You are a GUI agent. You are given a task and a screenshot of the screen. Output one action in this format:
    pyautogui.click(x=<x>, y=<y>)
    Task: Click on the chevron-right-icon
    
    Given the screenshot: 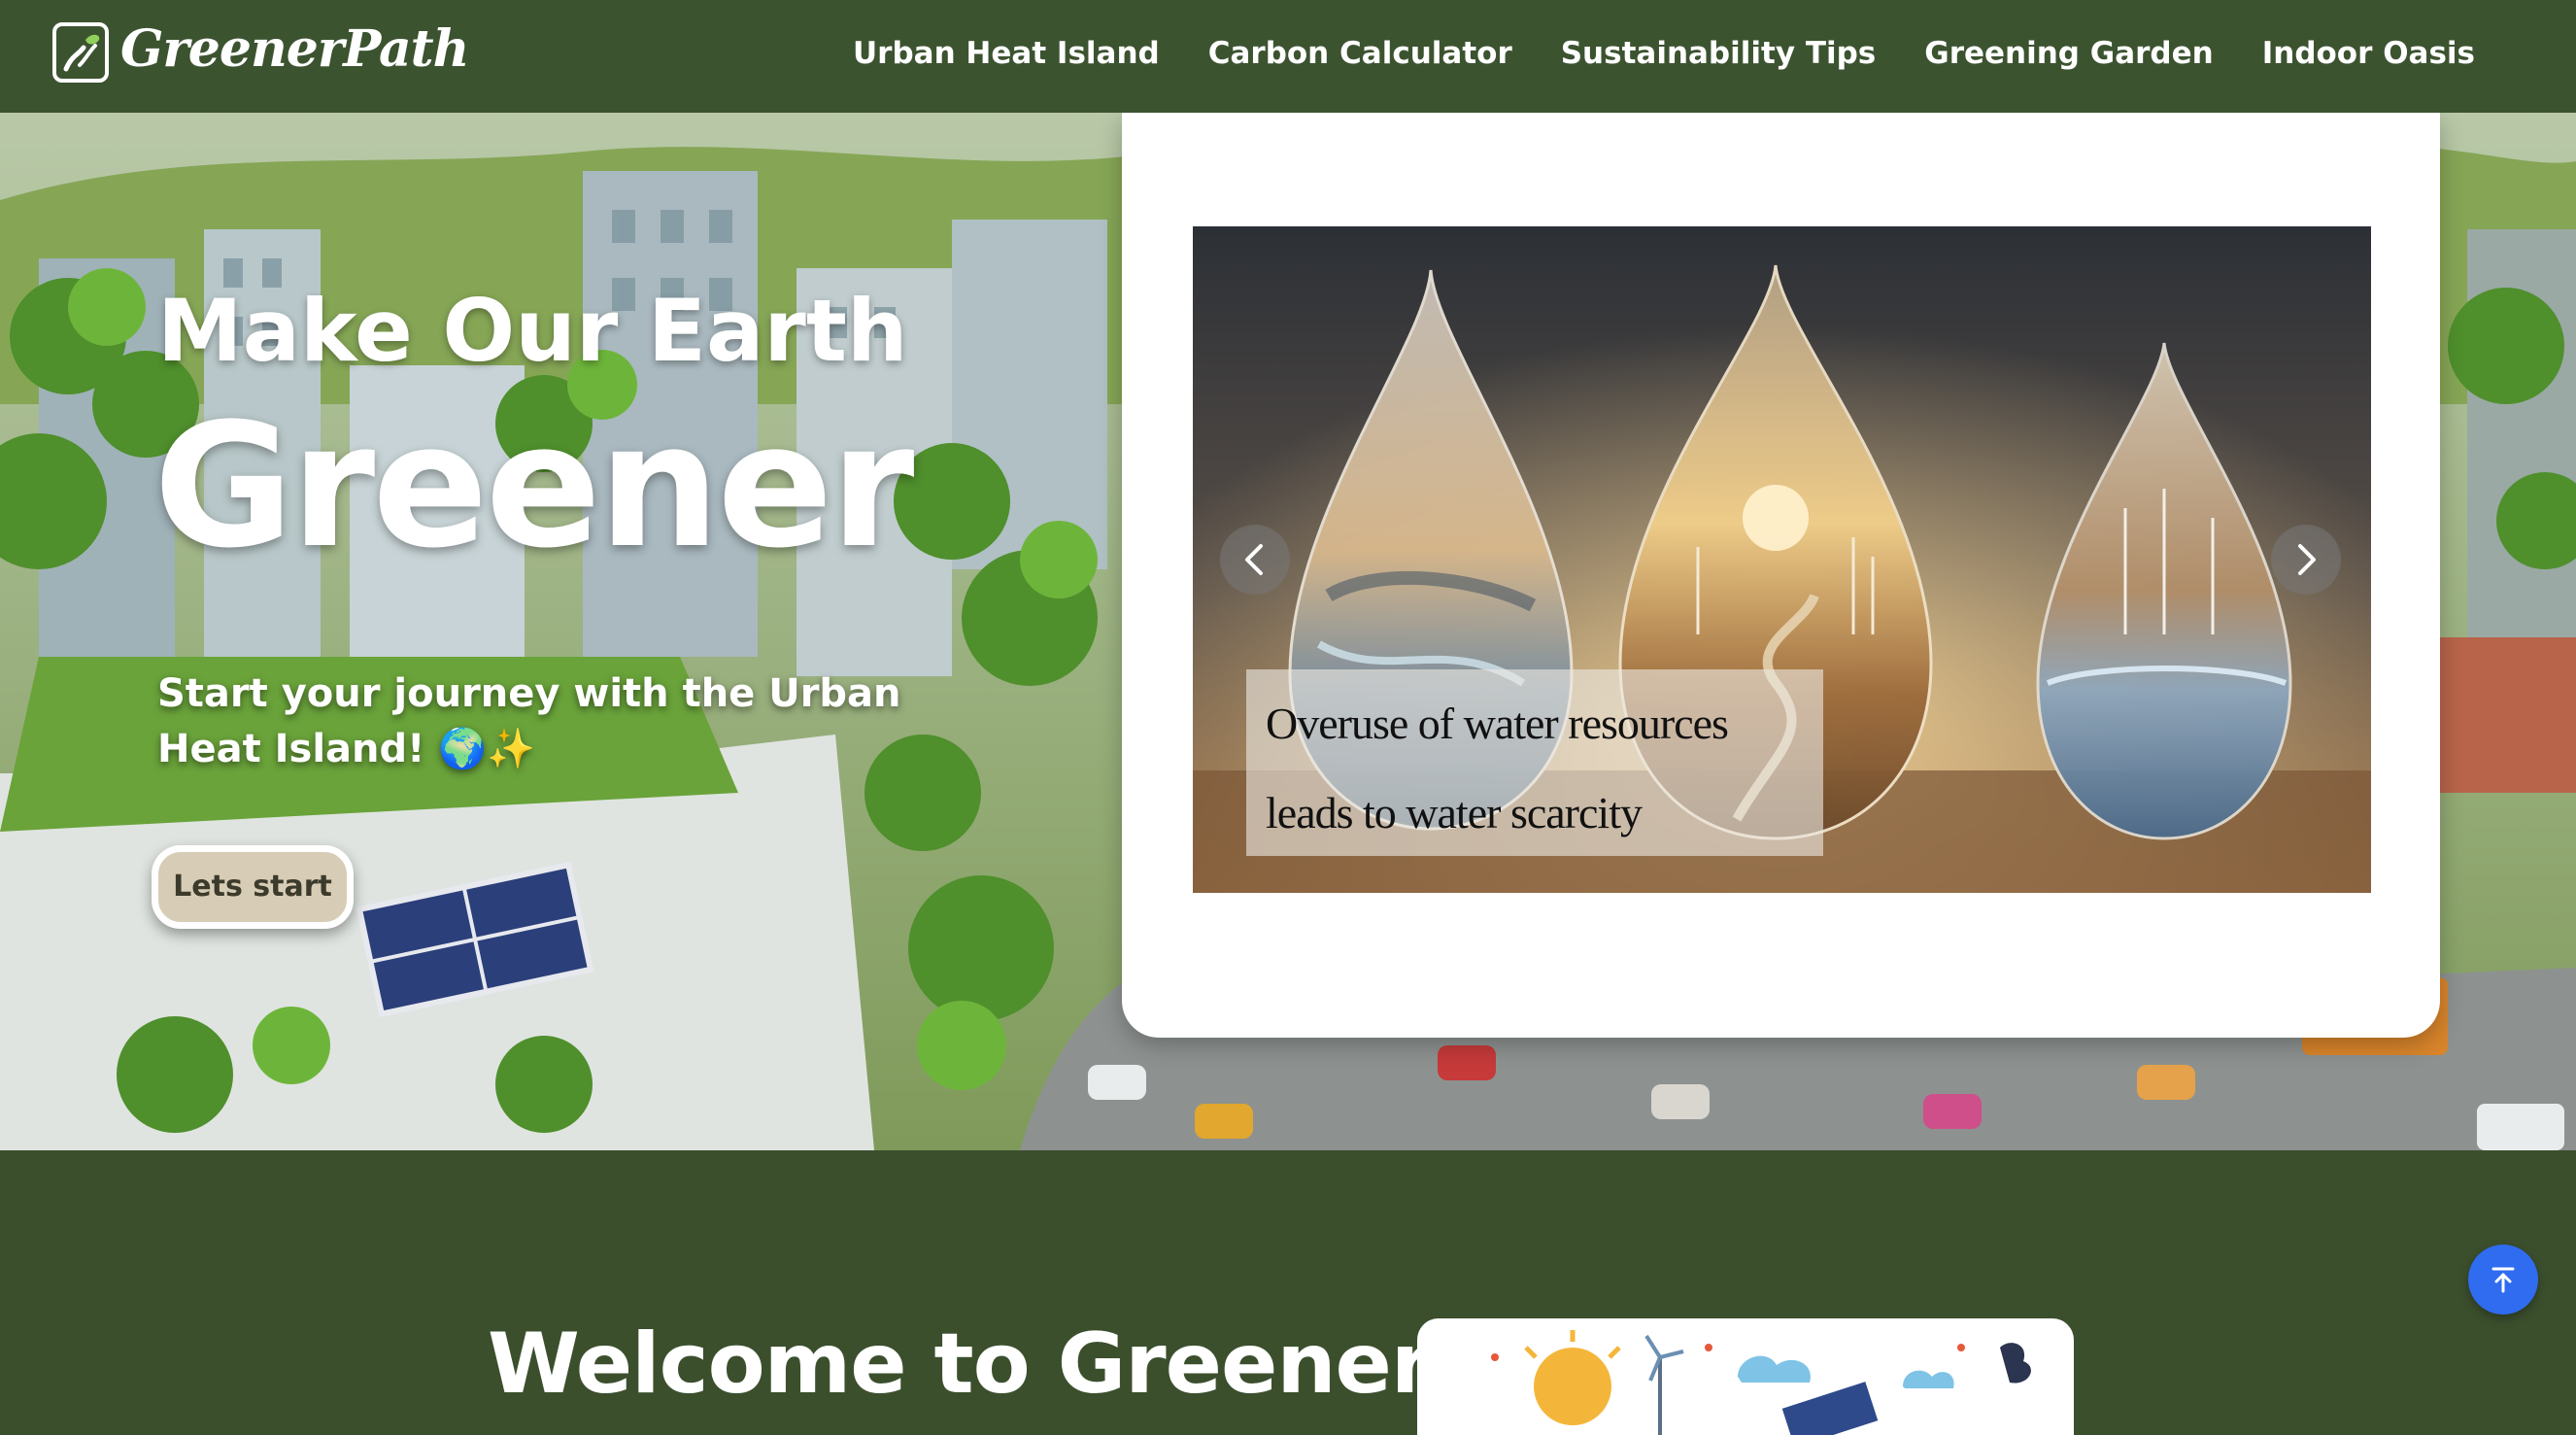 What is the action you would take?
    pyautogui.click(x=2307, y=559)
    